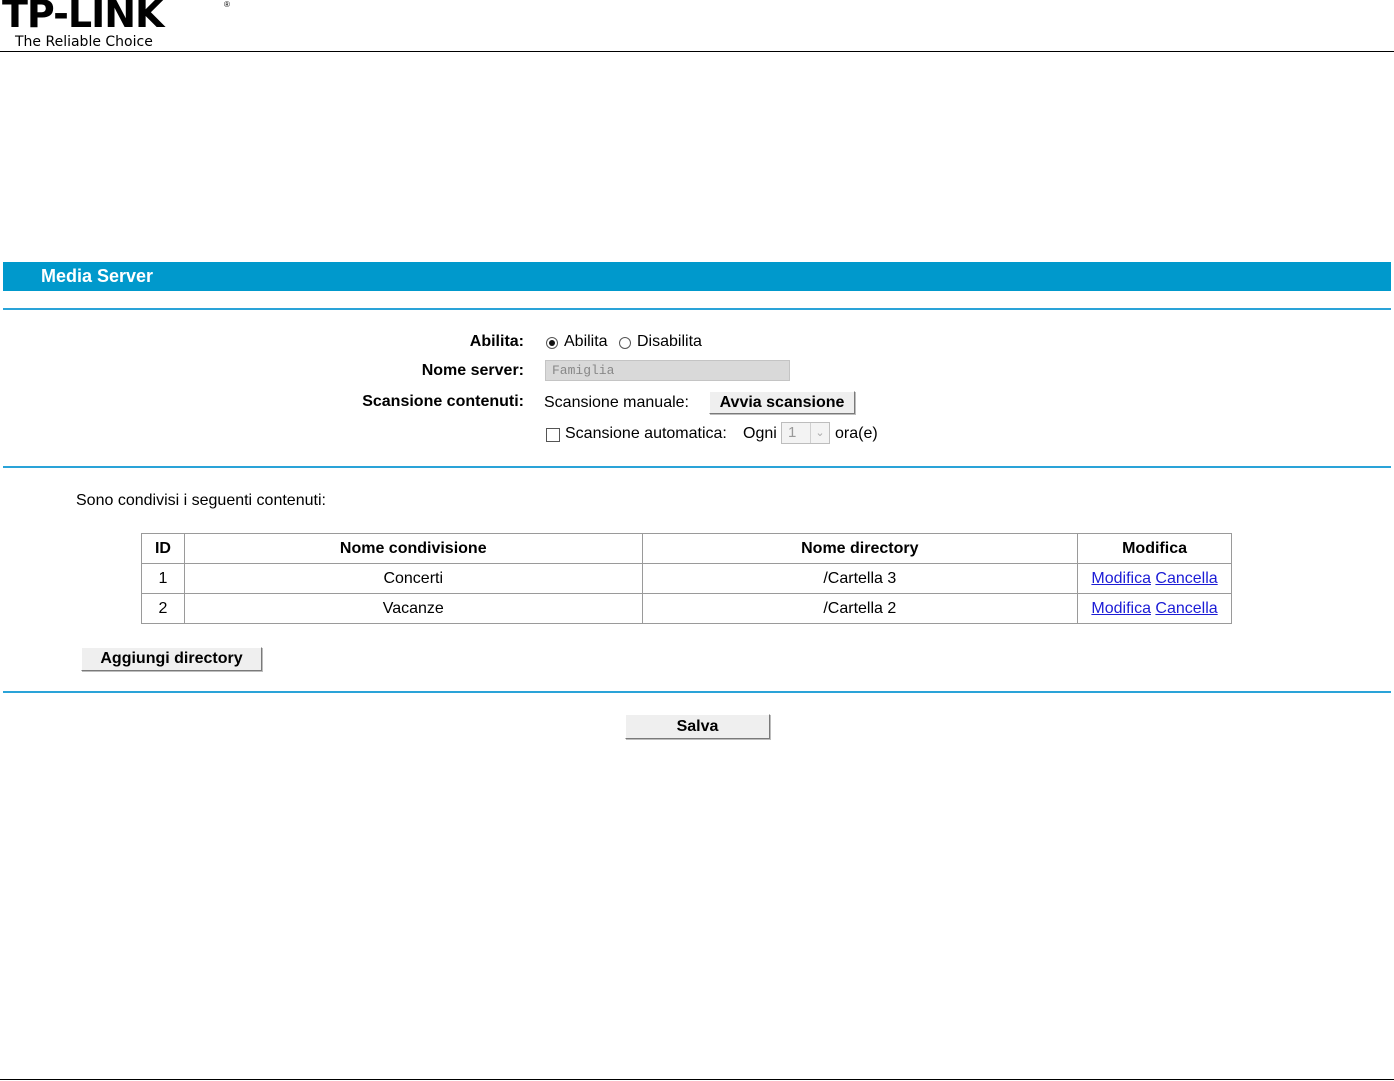 This screenshot has width=1394, height=1081. Describe the element at coordinates (625, 343) in the screenshot. I see `enable-radio-off` at that location.